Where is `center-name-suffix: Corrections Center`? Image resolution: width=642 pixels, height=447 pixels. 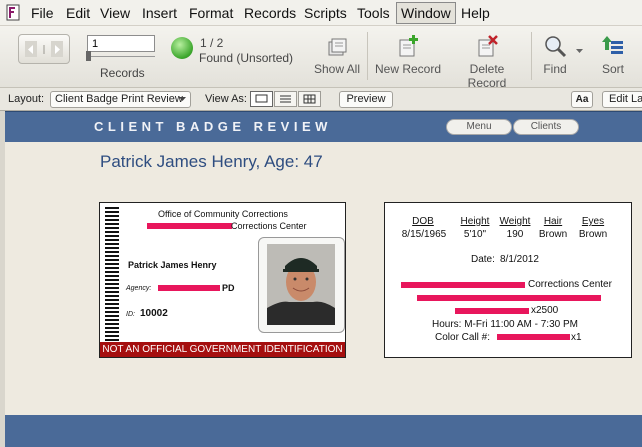 center-name-suffix: Corrections Center is located at coordinates (570, 284).